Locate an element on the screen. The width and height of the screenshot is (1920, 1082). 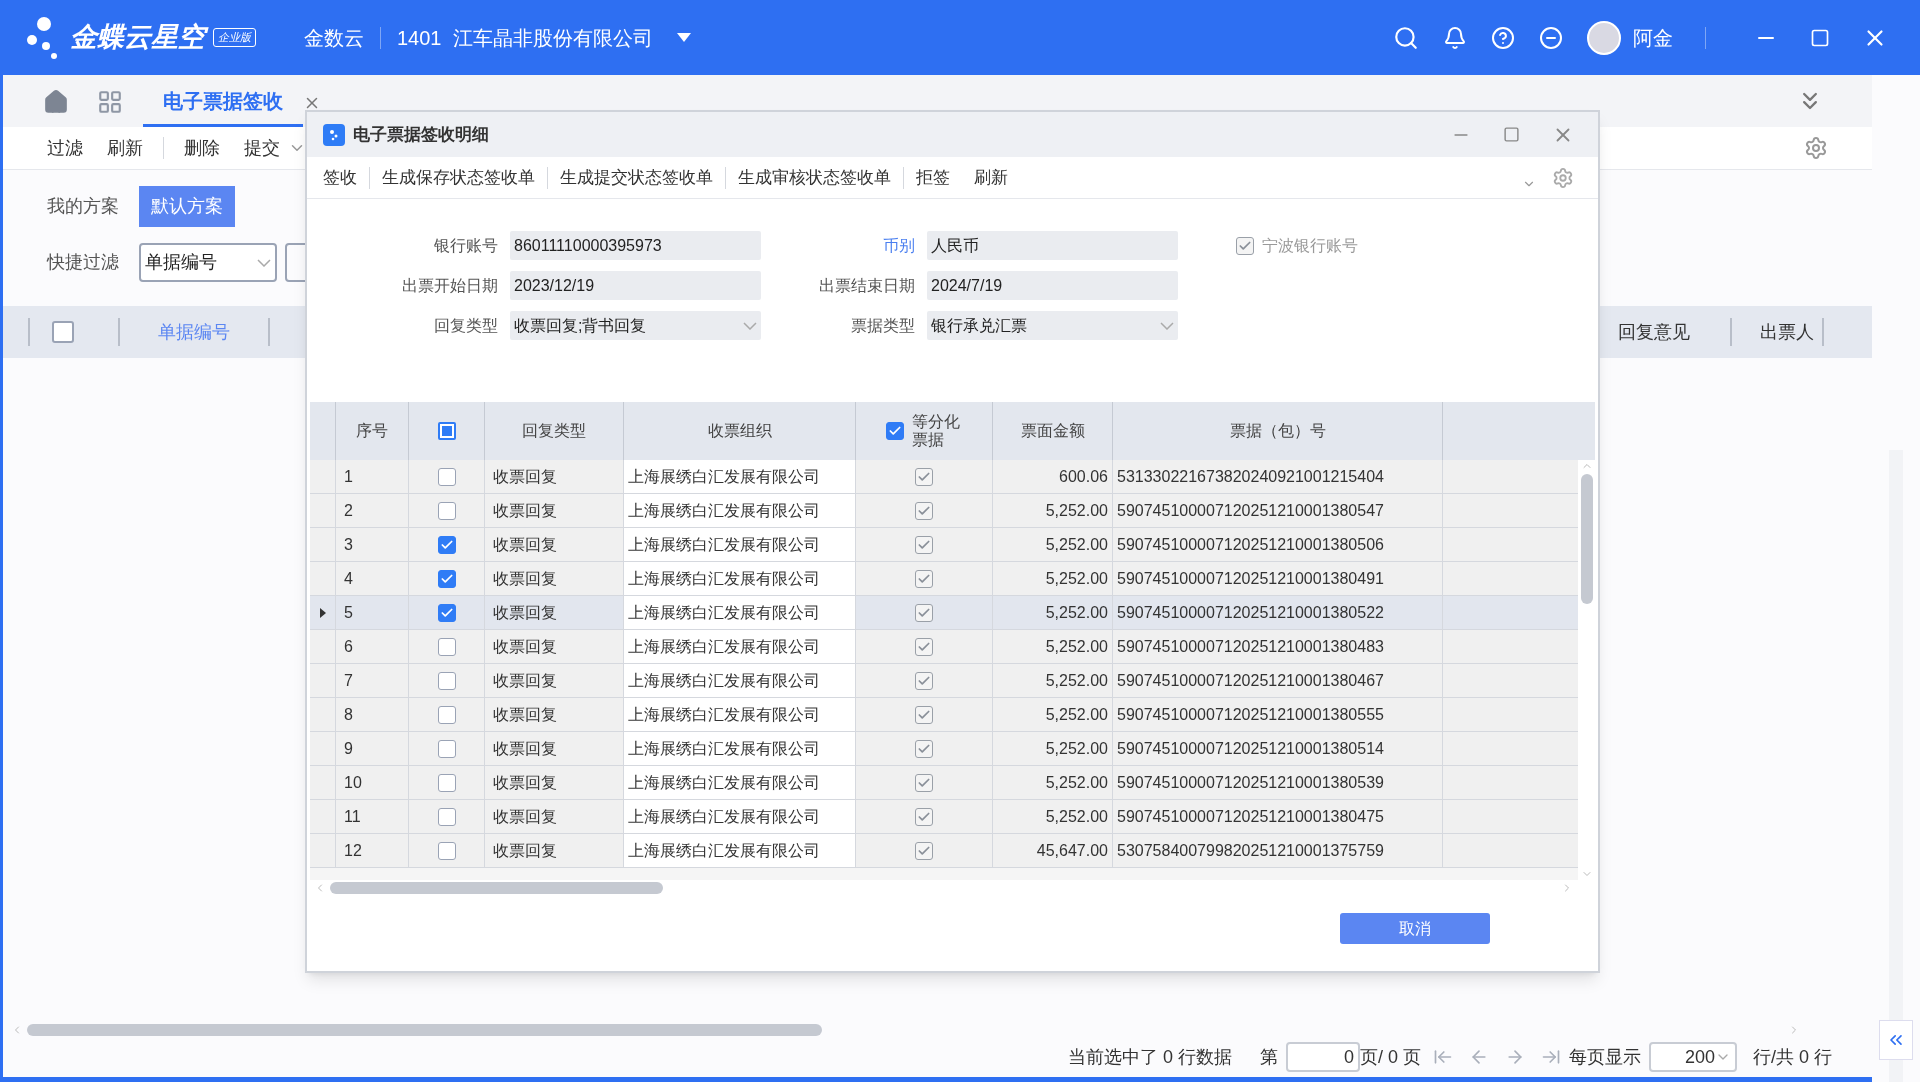
avatar is located at coordinates (1604, 37).